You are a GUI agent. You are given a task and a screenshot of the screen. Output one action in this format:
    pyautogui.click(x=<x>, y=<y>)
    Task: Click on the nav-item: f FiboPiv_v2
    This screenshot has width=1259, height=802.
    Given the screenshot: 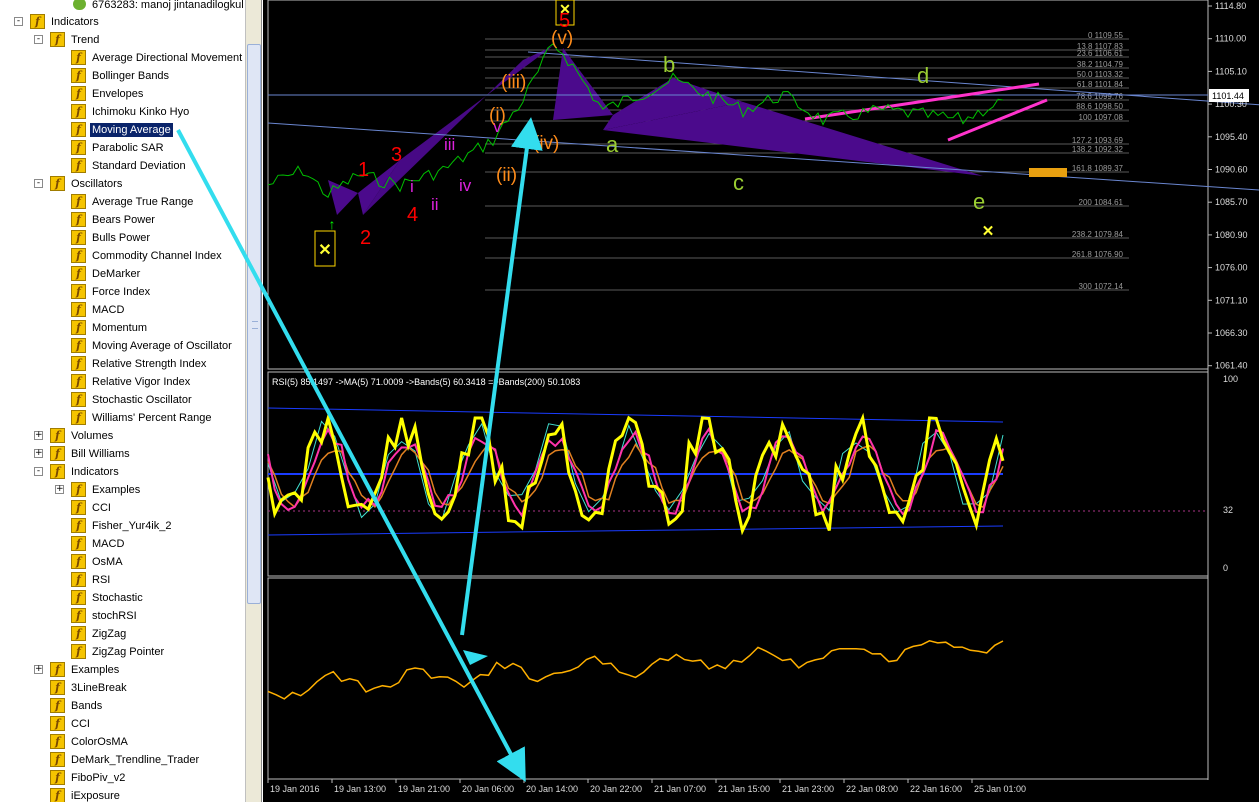 What is the action you would take?
    pyautogui.click(x=122, y=778)
    